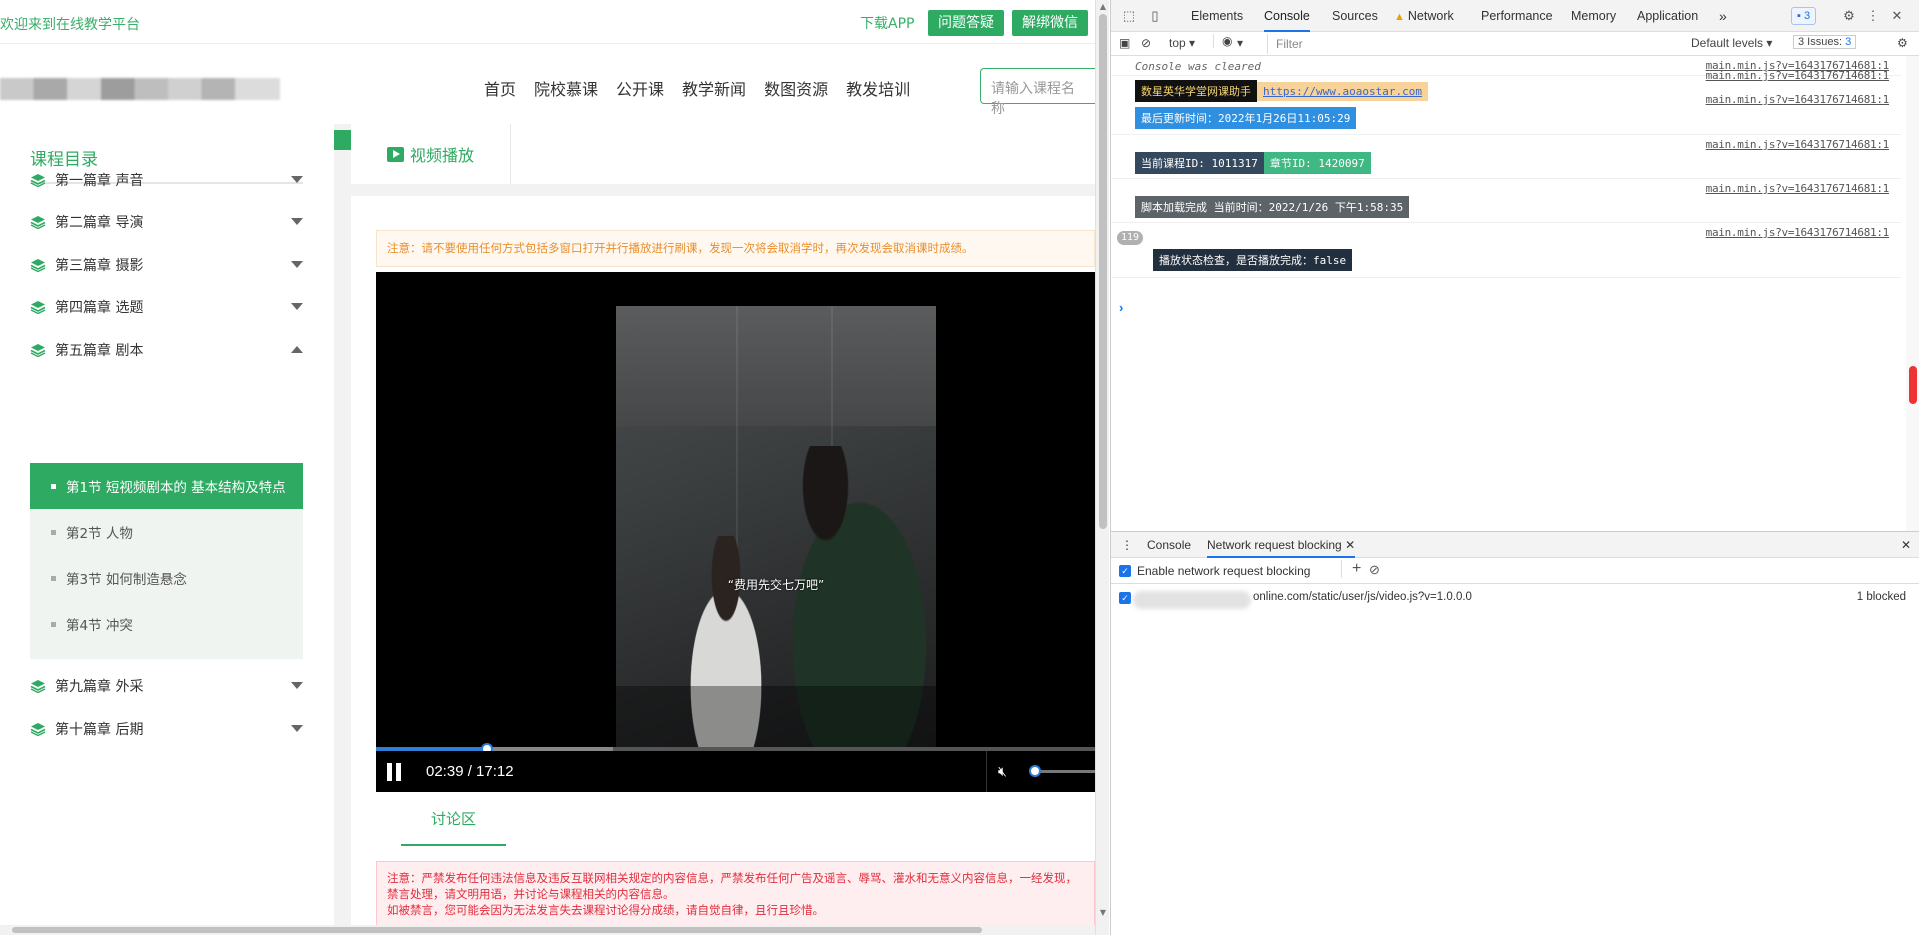 The image size is (1919, 935). Describe the element at coordinates (566, 88) in the screenshot. I see `nav-item-mooc: 院校慕课` at that location.